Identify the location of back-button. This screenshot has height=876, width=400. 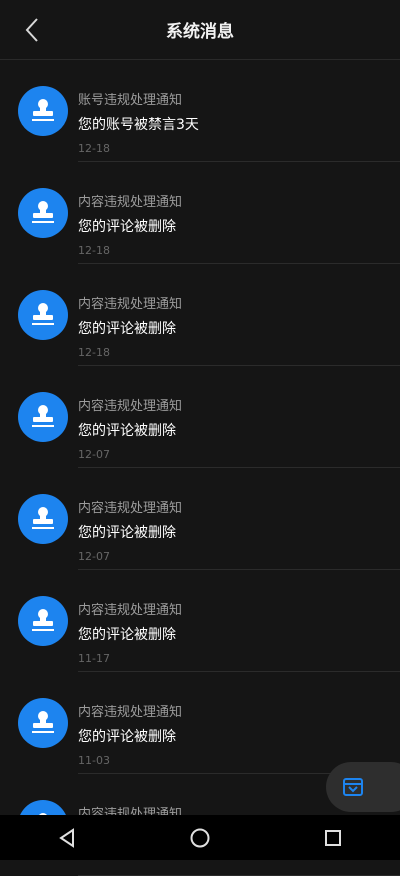
(32, 30).